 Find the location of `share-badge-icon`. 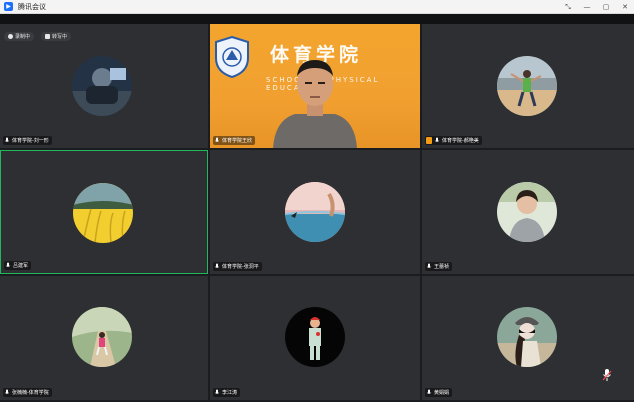

share-badge-icon is located at coordinates (429, 140).